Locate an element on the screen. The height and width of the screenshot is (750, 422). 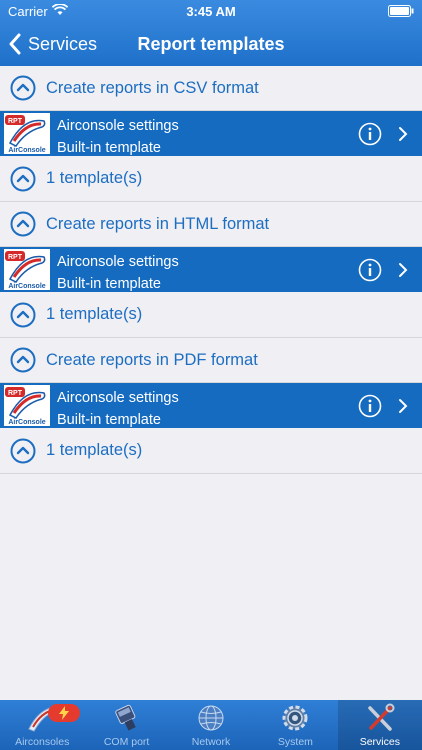
network-globe-icon is located at coordinates (211, 718).